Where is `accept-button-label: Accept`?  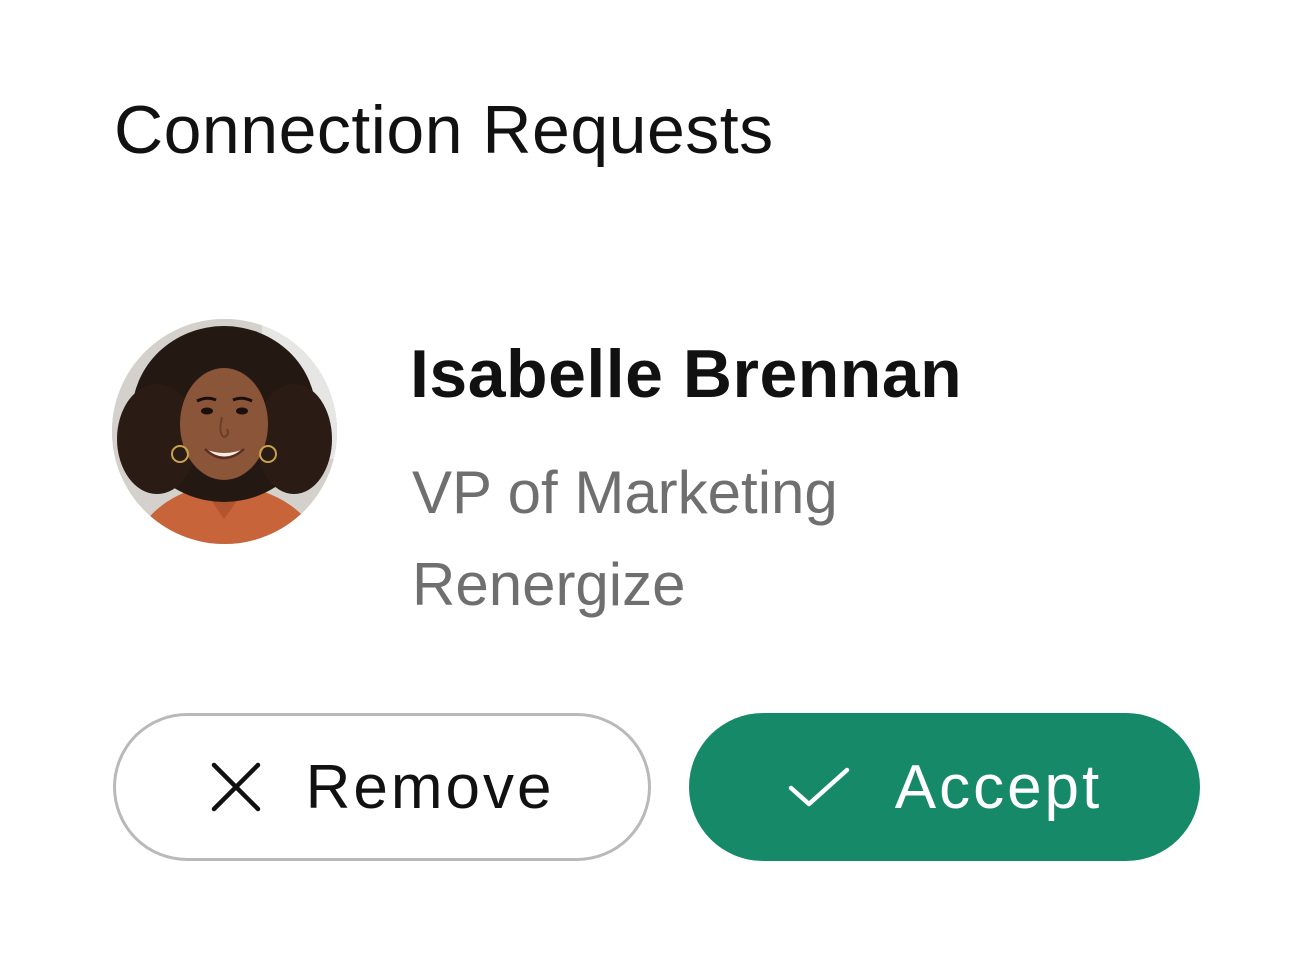 accept-button-label: Accept is located at coordinates (998, 787).